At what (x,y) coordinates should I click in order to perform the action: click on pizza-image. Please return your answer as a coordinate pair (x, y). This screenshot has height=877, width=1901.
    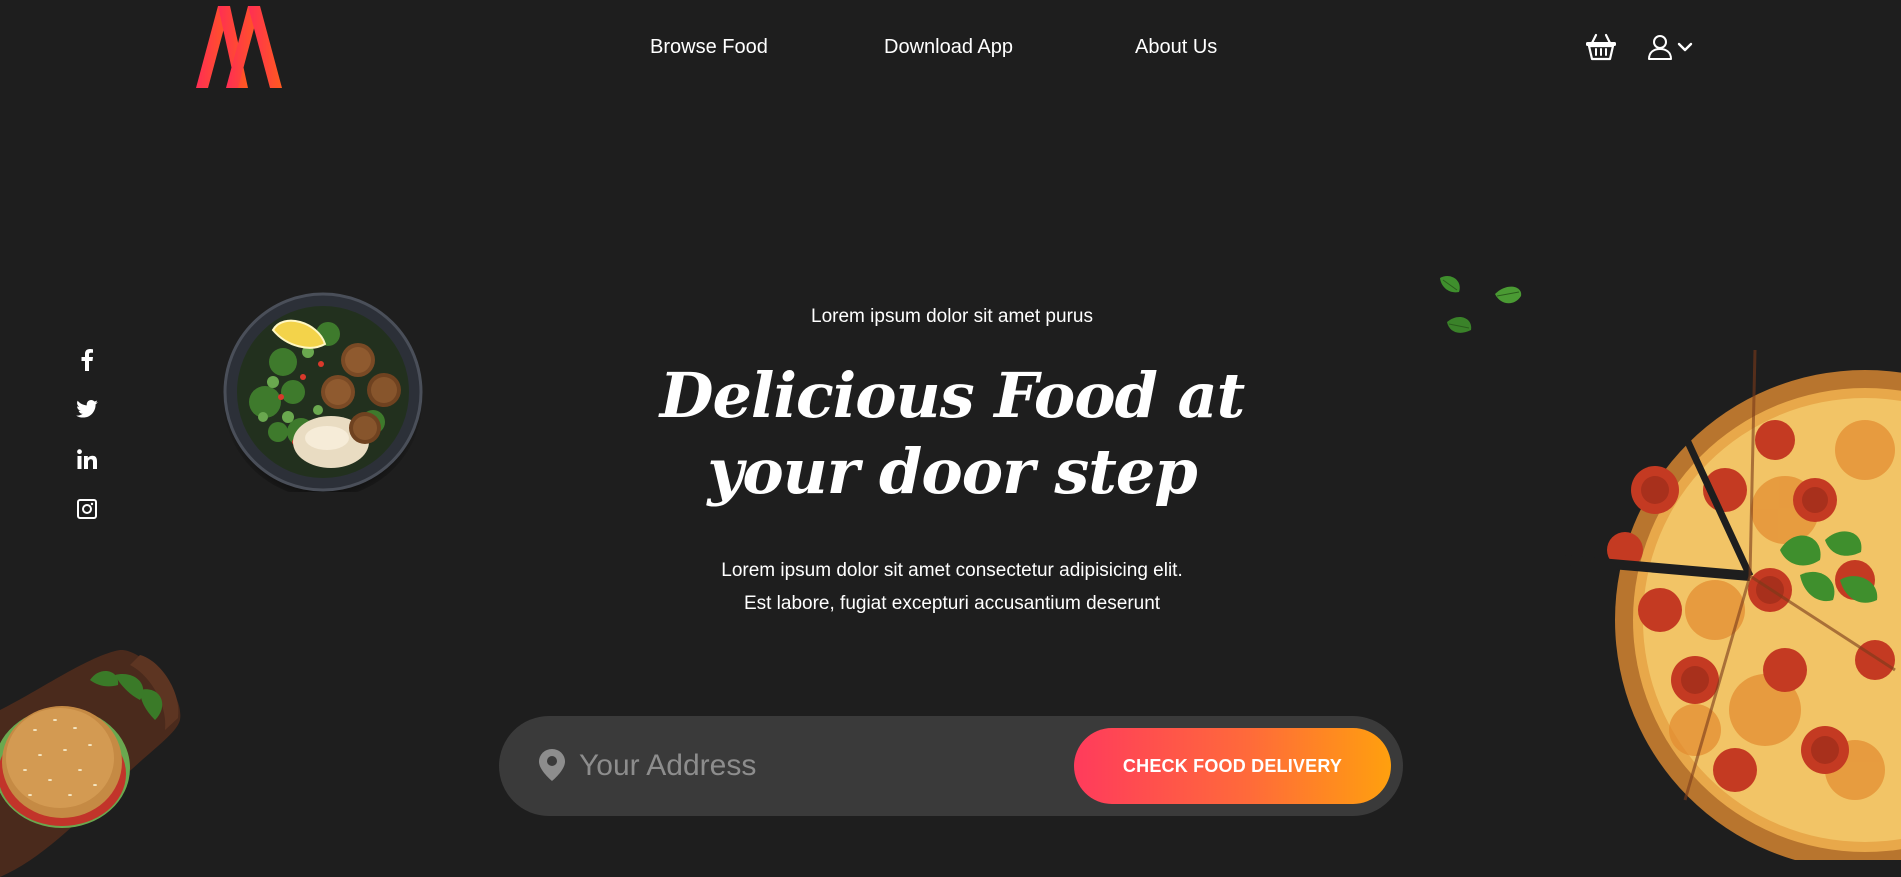
    Looking at the image, I should click on (1733, 604).